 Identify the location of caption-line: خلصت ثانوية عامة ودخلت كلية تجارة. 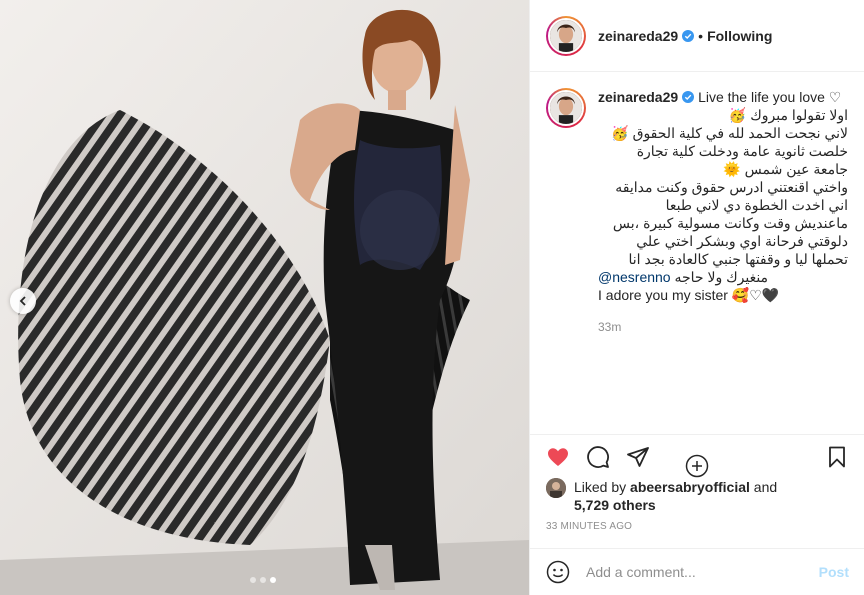
(742, 151).